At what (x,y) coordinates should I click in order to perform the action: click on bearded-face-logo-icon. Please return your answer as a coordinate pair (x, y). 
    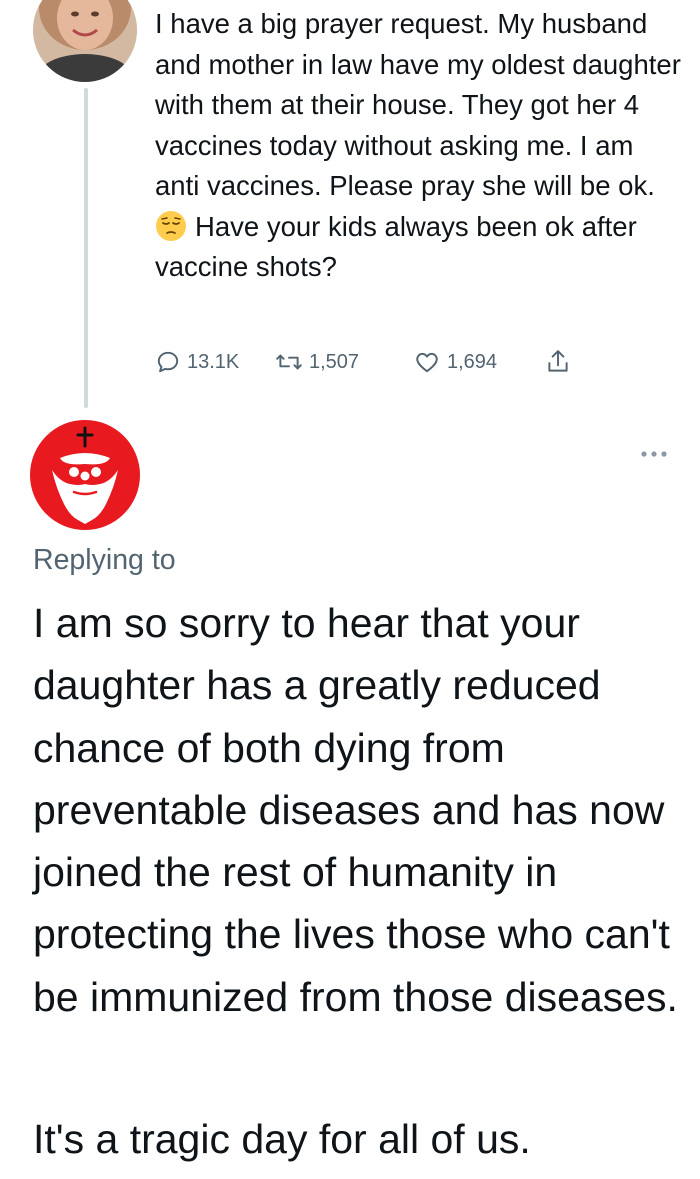
    Looking at the image, I should click on (85, 475).